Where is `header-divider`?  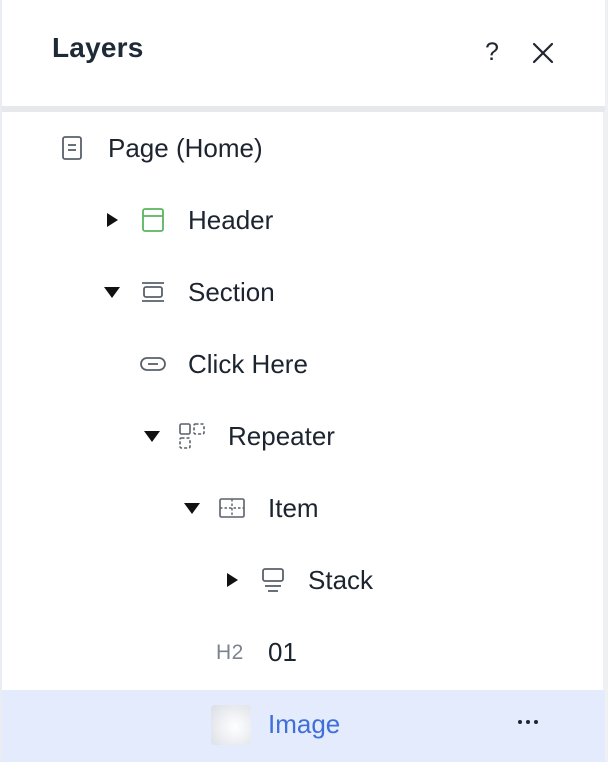
header-divider is located at coordinates (303, 109).